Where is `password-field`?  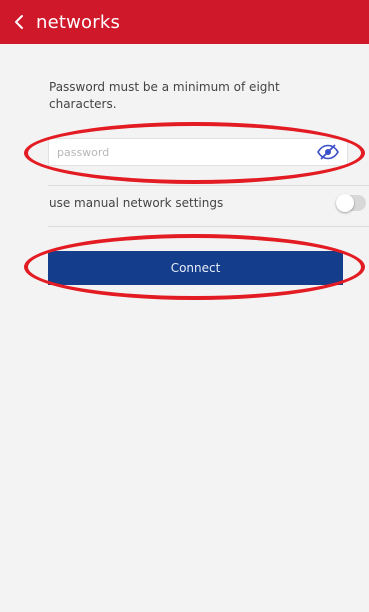 password-field is located at coordinates (198, 152).